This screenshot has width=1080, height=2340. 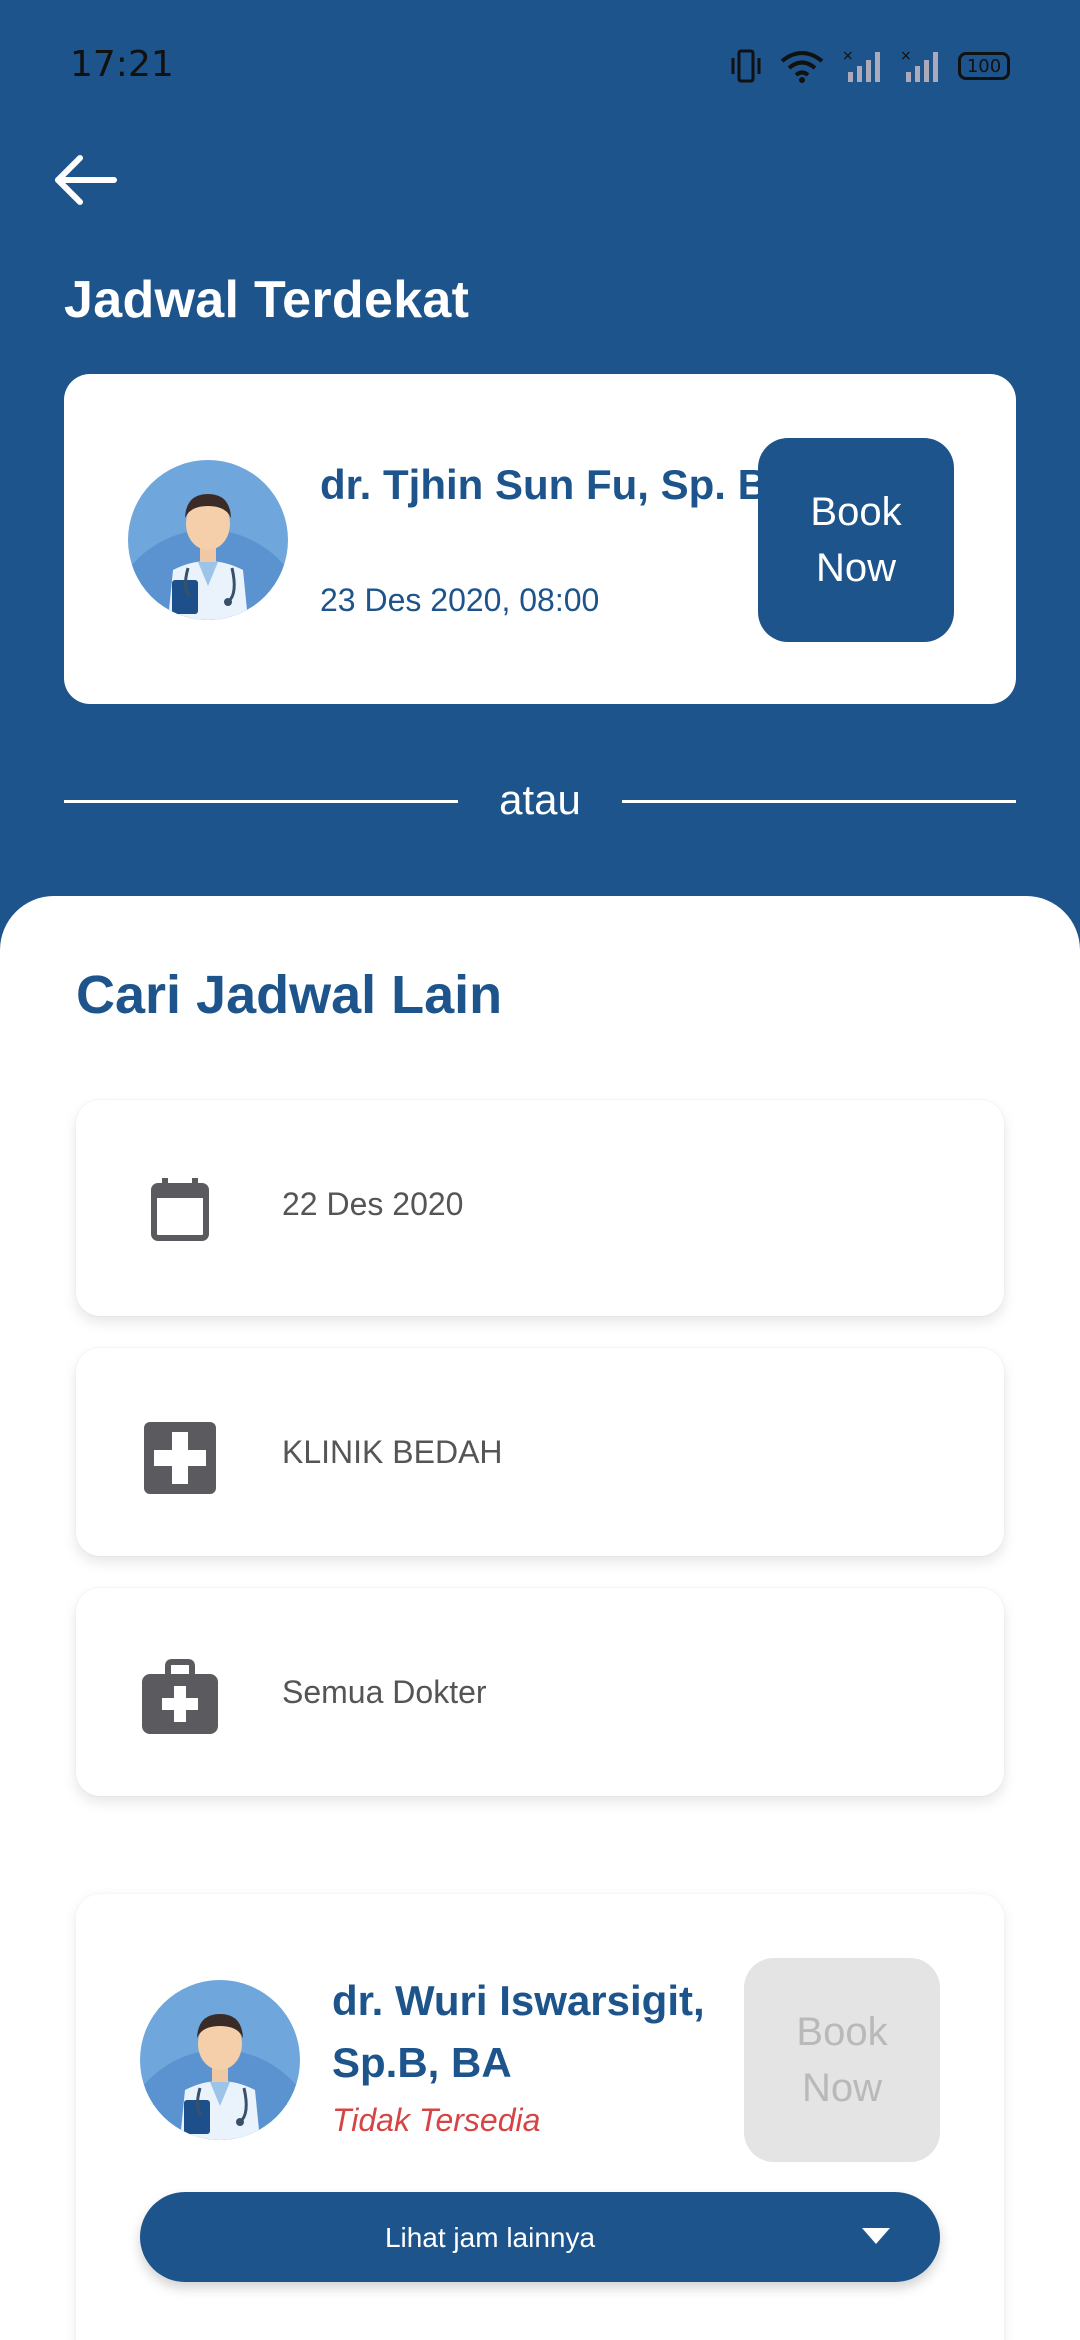 What do you see at coordinates (540, 65) in the screenshot?
I see `status-bar: 17:21 × × 100` at bounding box center [540, 65].